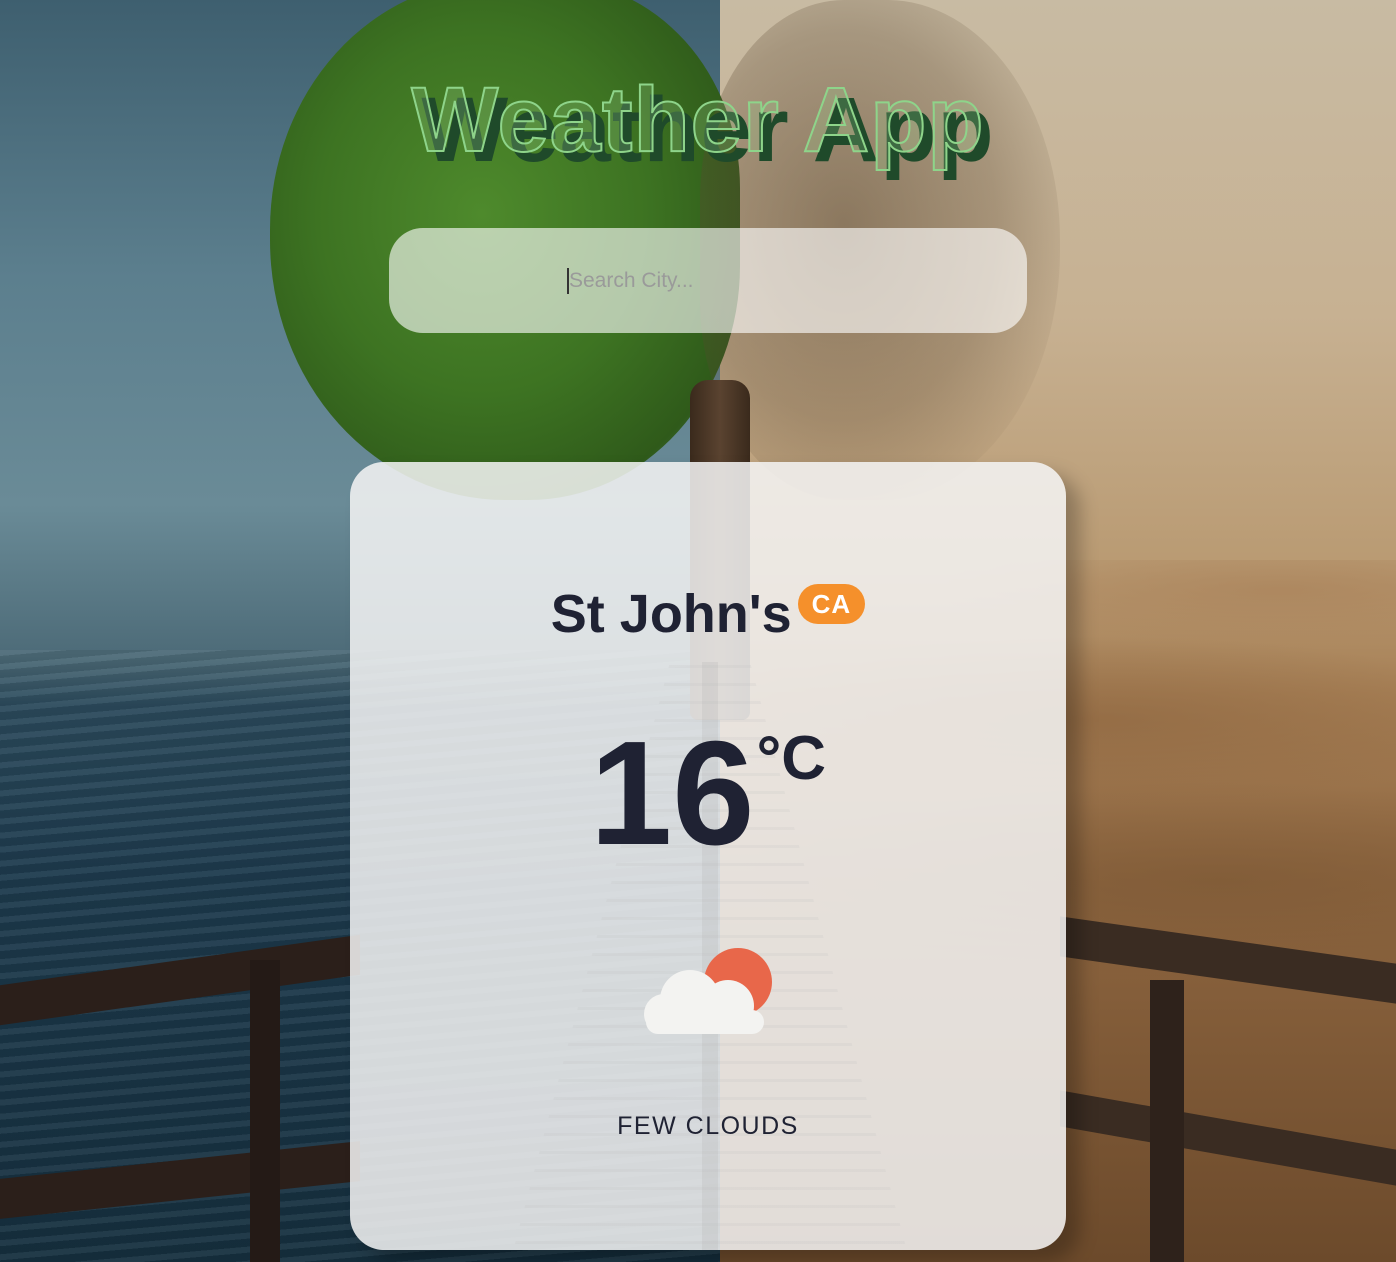 The height and width of the screenshot is (1262, 1396). I want to click on search-input, so click(778, 281).